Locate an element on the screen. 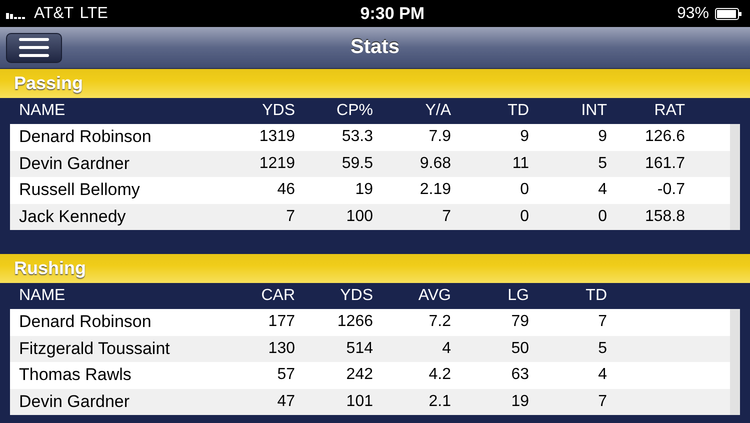 This screenshot has height=423, width=750. table-cell-text: 101 is located at coordinates (359, 401).